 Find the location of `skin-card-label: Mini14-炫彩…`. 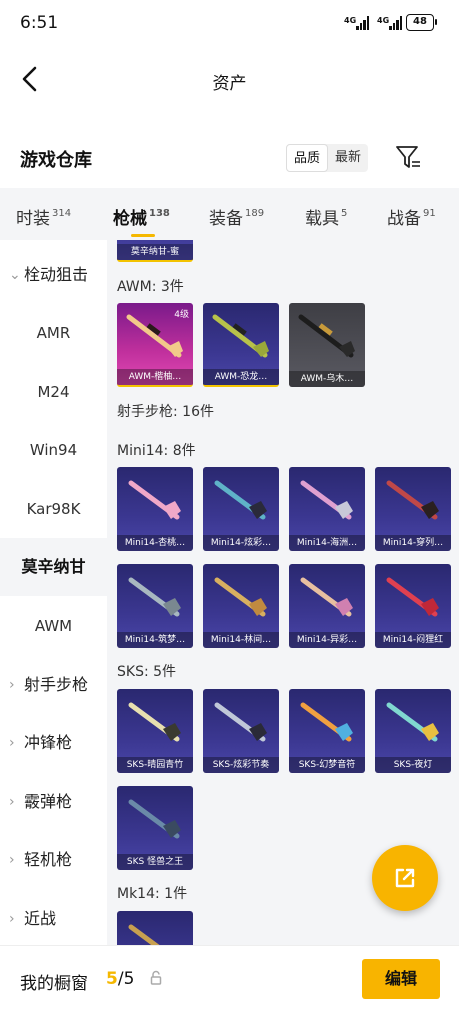

skin-card-label: Mini14-炫彩… is located at coordinates (241, 543).